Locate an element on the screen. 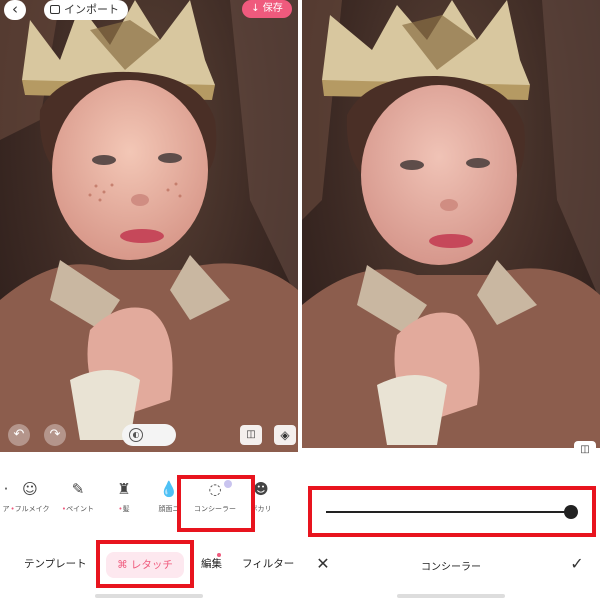  paint-brush-icon: ✎ is located at coordinates (78, 489).